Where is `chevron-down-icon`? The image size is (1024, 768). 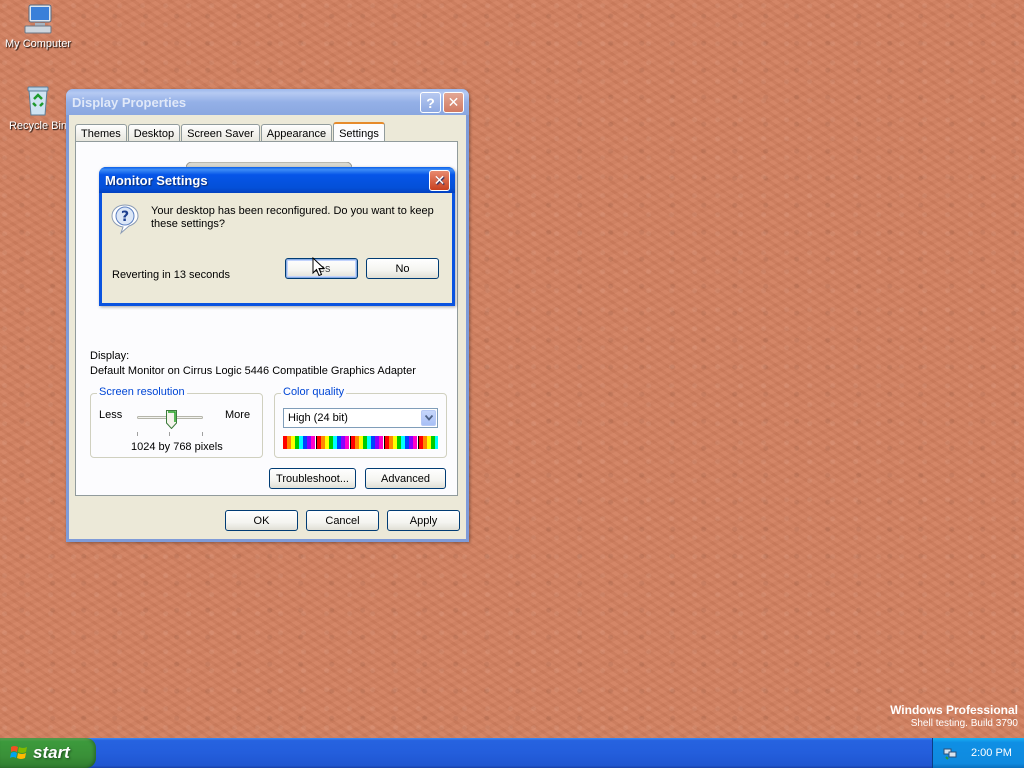
chevron-down-icon is located at coordinates (428, 418).